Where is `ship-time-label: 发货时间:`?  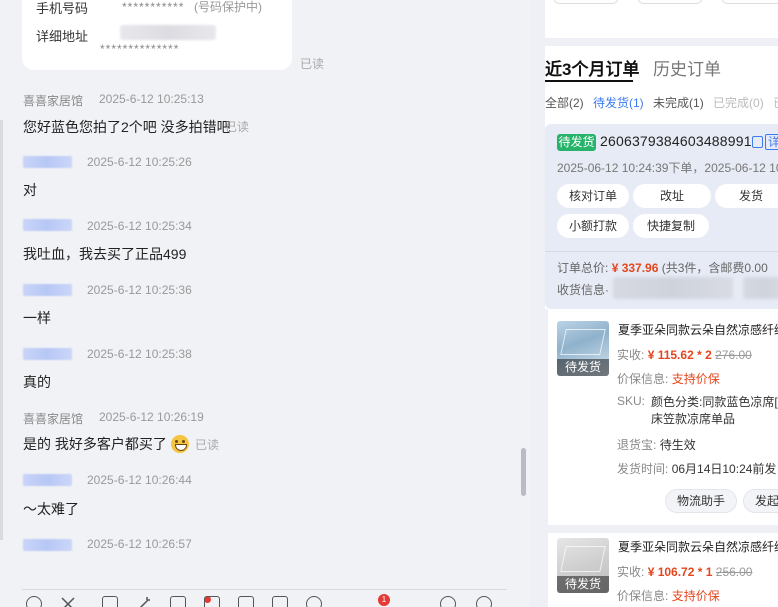 ship-time-label: 发货时间: is located at coordinates (643, 469).